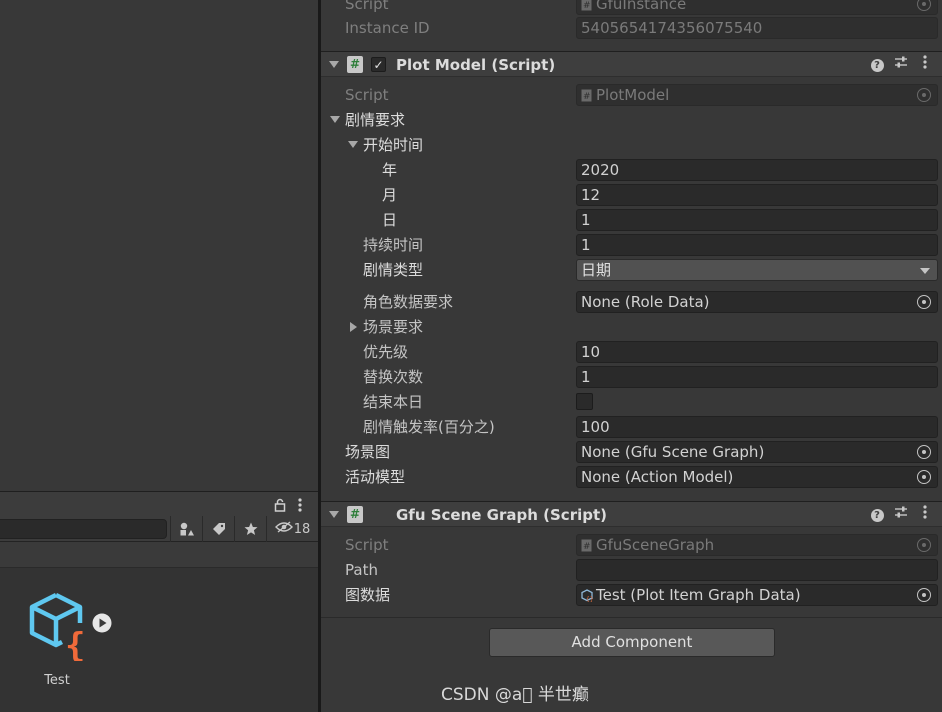  What do you see at coordinates (393, 377) in the screenshot?
I see `replace-count-label: 替换次数` at bounding box center [393, 377].